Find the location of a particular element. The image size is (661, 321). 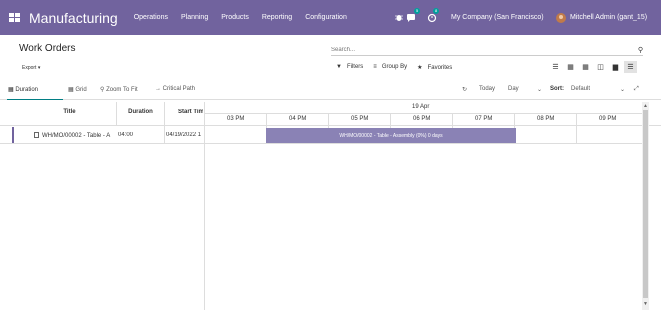

menu-reporting: Reporting is located at coordinates (277, 17).